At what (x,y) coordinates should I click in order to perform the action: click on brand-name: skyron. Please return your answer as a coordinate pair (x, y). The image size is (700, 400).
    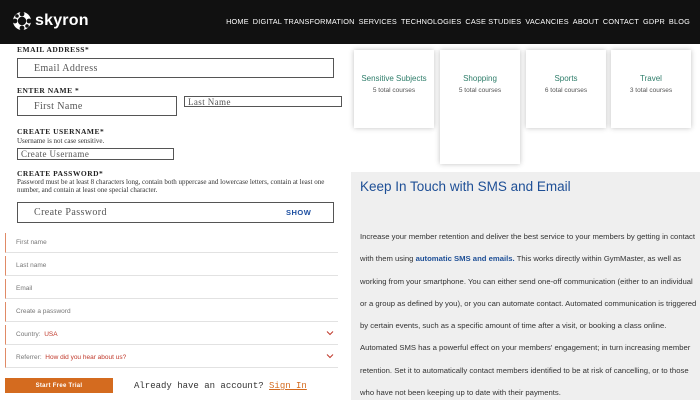
    Looking at the image, I should click on (62, 20).